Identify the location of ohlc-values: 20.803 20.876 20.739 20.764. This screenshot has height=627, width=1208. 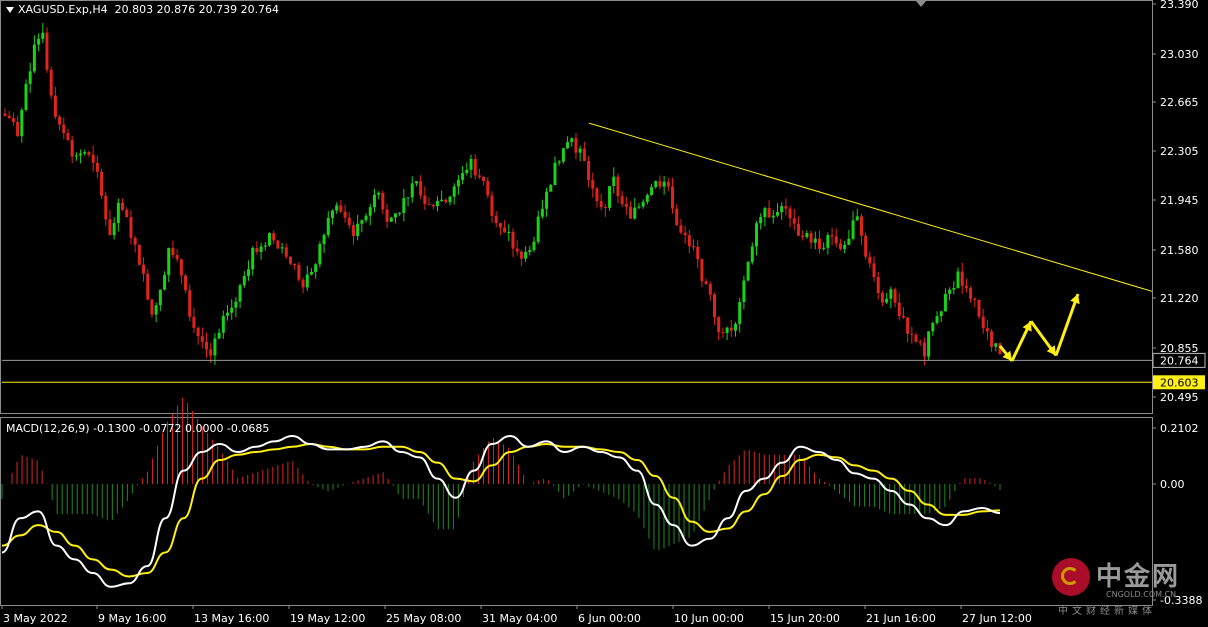
(197, 9).